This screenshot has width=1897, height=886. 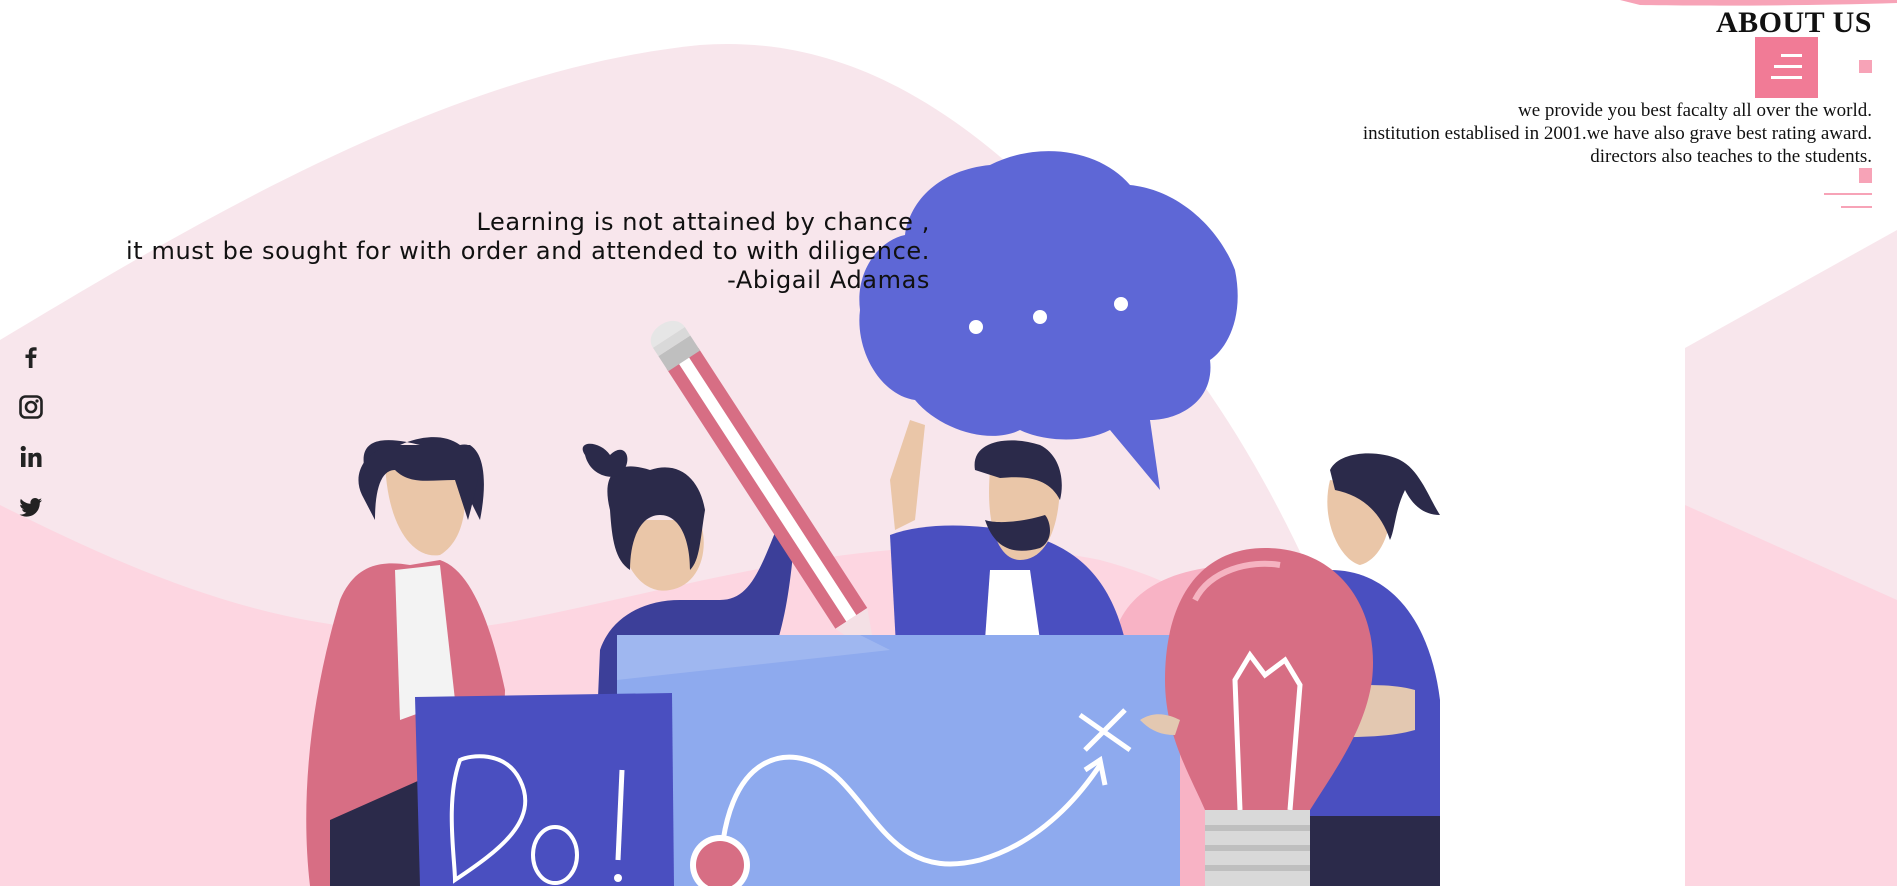 I want to click on twitter-icon, so click(x=31, y=507).